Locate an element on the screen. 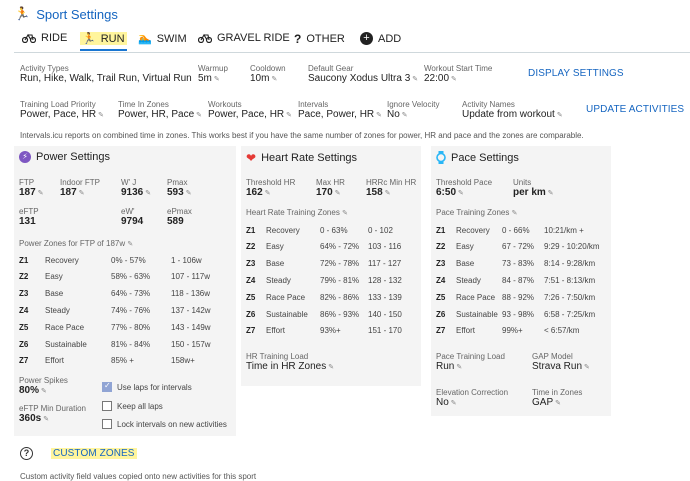 The width and height of the screenshot is (690, 481). zone-row: Z4 Steady 74% - 76% 137 - 142w is located at coordinates (125, 310).